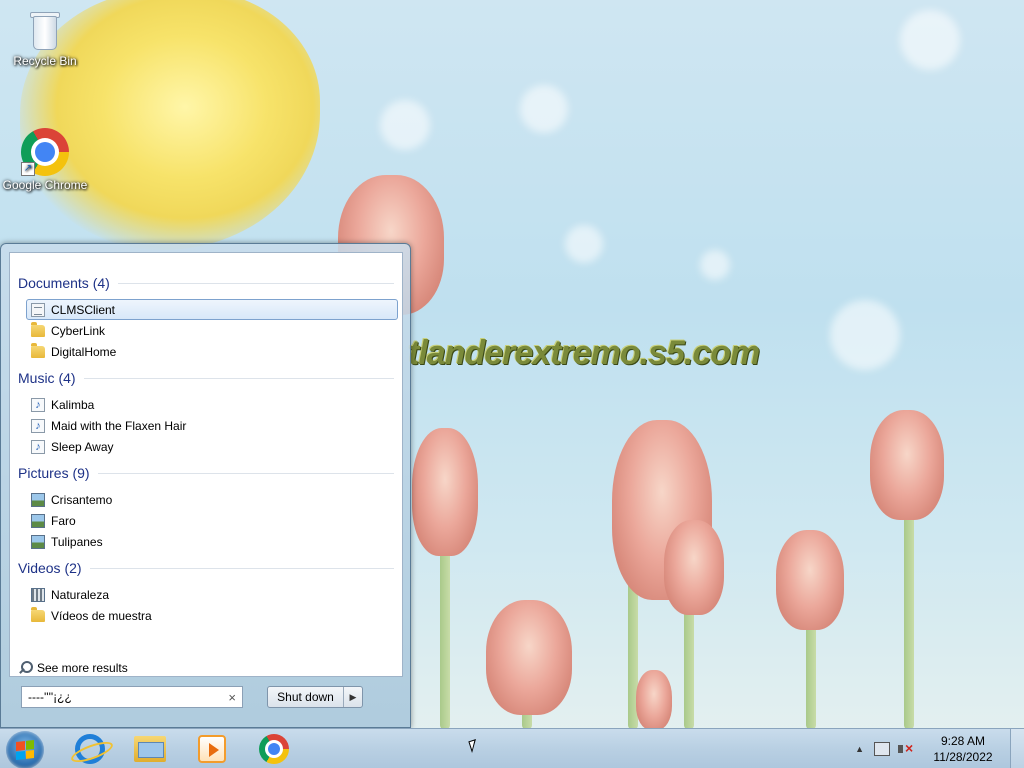 The image size is (1024, 768). I want to click on taskbar-media-player, so click(212, 749).